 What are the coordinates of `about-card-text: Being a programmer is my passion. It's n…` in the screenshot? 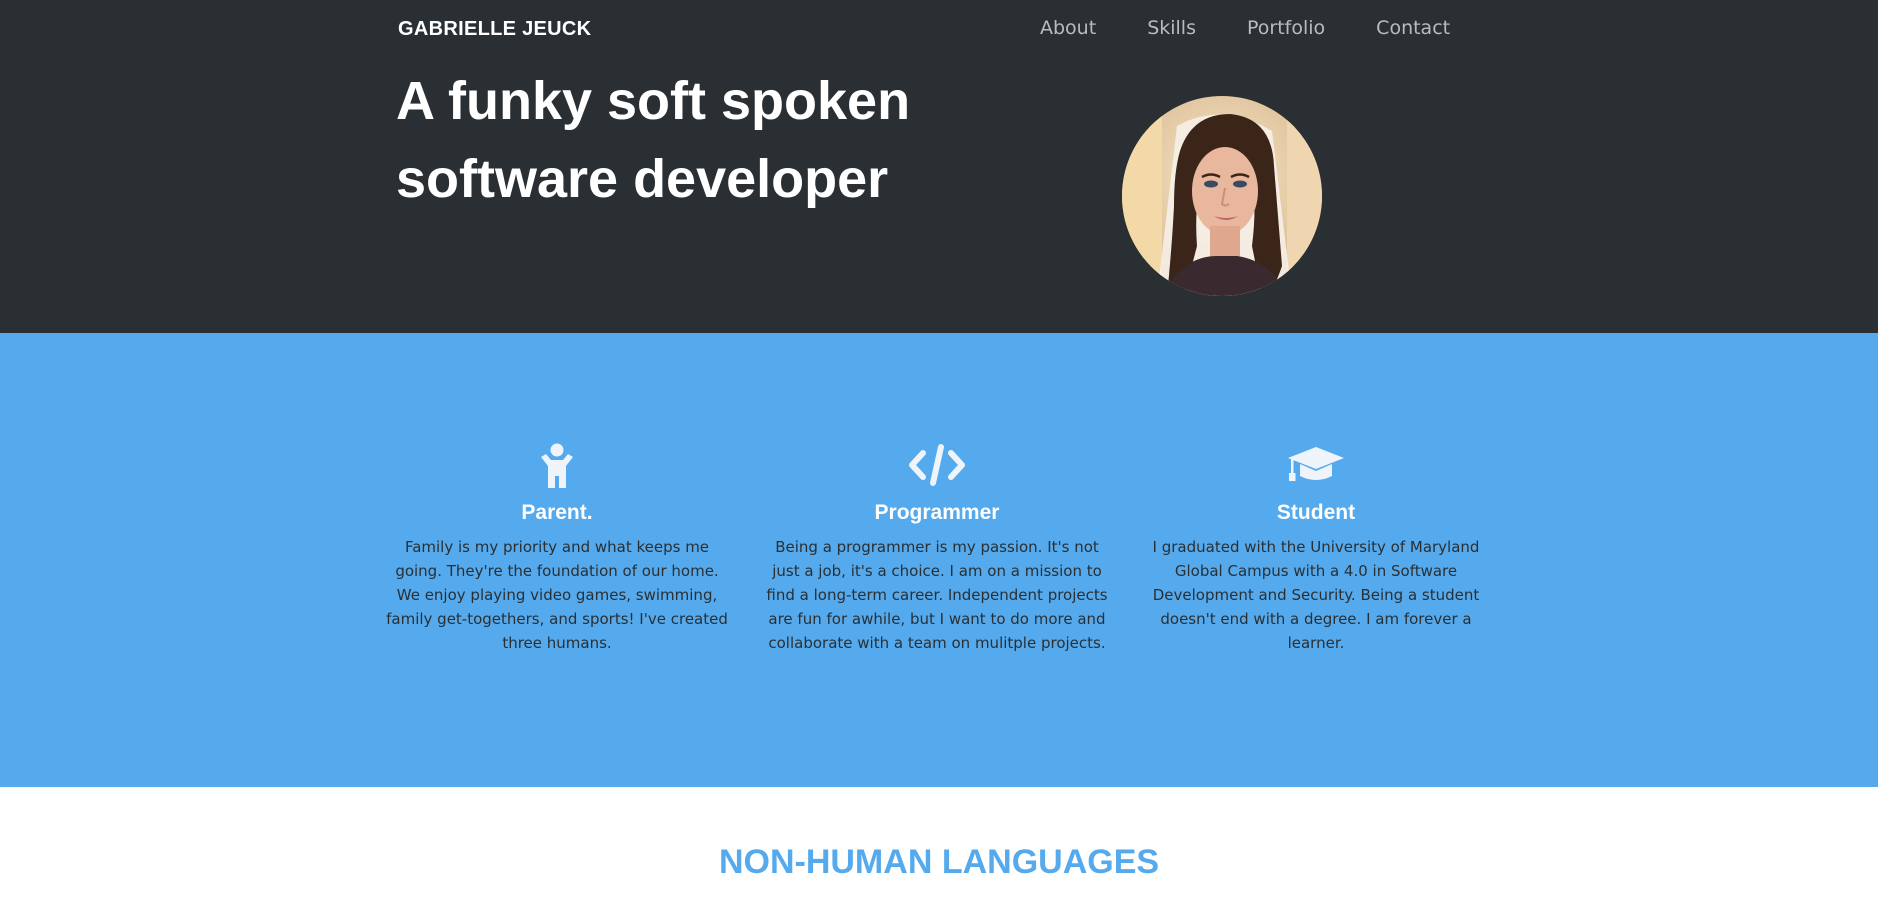 It's located at (937, 595).